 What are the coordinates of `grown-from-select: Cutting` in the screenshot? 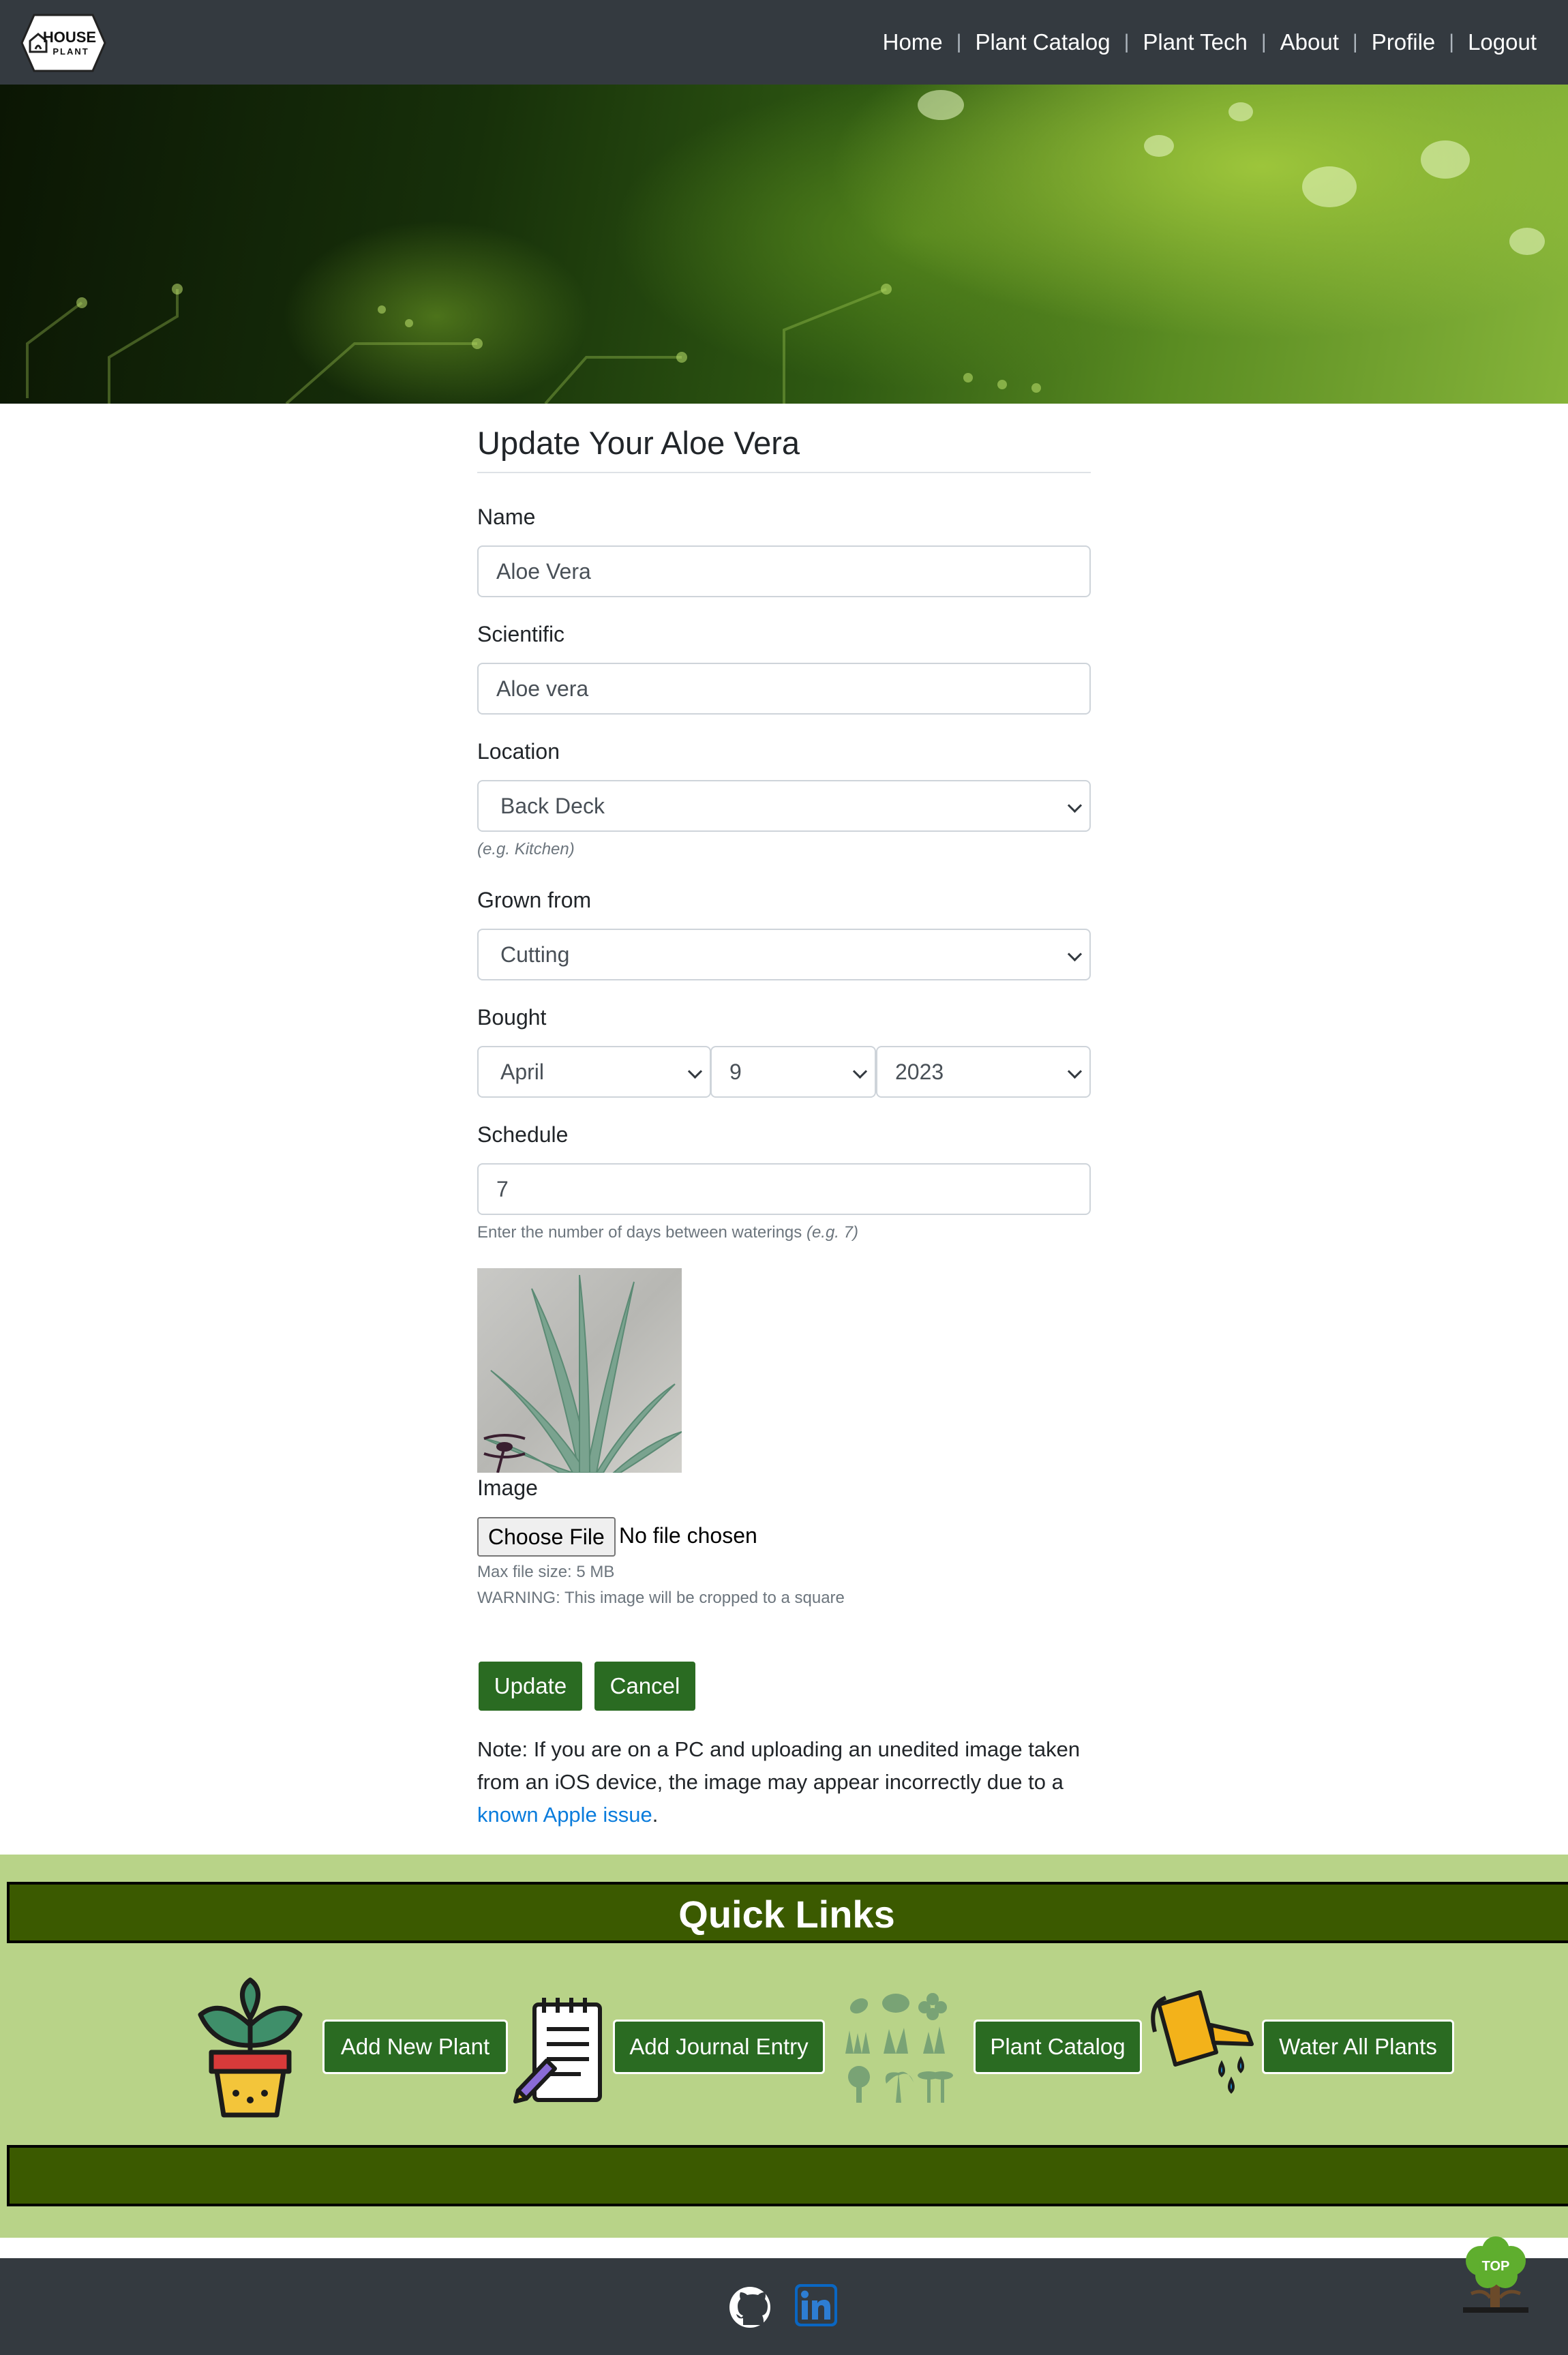 It's located at (784, 954).